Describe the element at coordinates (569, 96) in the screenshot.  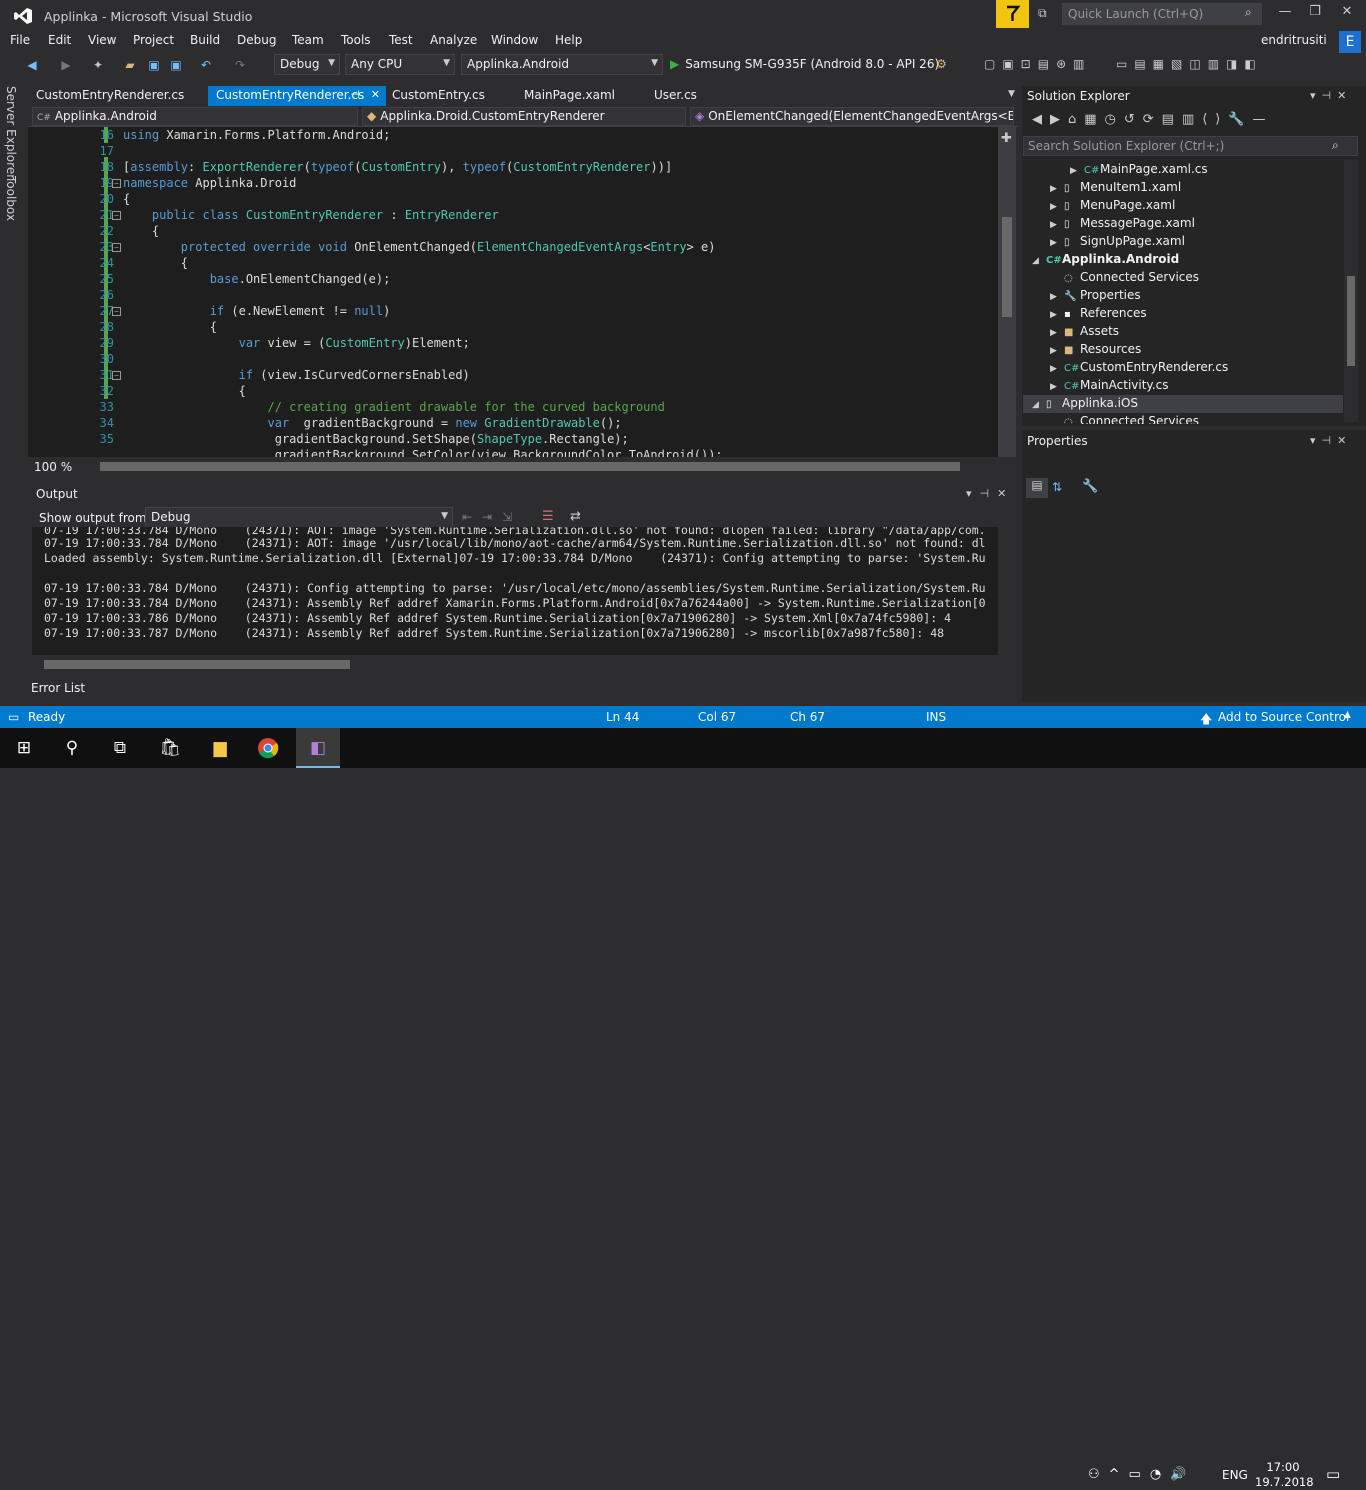
I see `tab-mainpage: MainPage.xaml` at that location.